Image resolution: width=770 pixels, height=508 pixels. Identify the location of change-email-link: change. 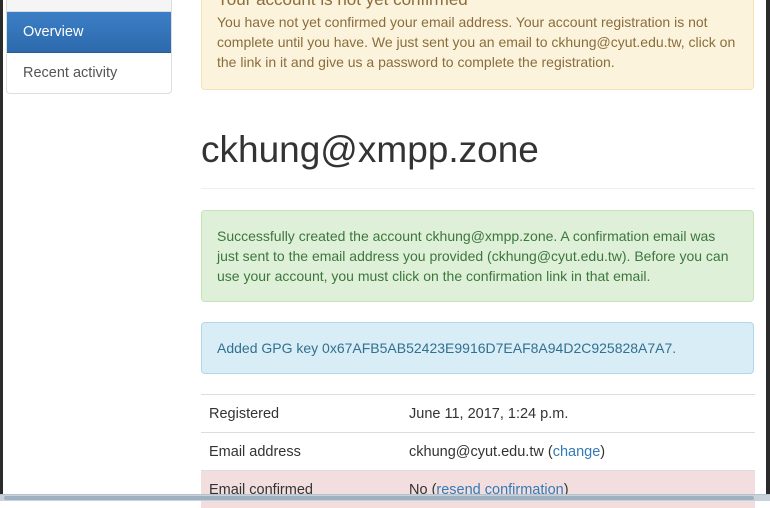
(577, 452).